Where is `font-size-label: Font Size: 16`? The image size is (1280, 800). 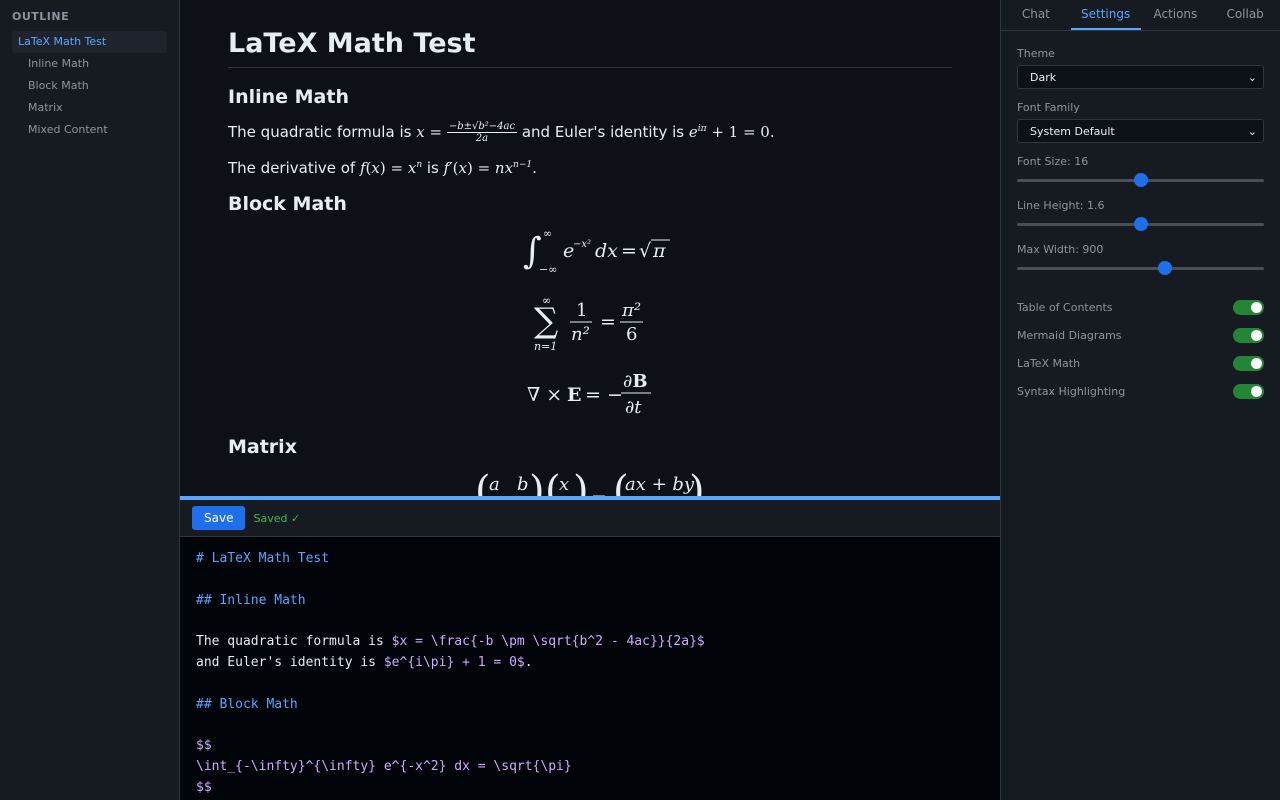 font-size-label: Font Size: 16 is located at coordinates (1053, 161).